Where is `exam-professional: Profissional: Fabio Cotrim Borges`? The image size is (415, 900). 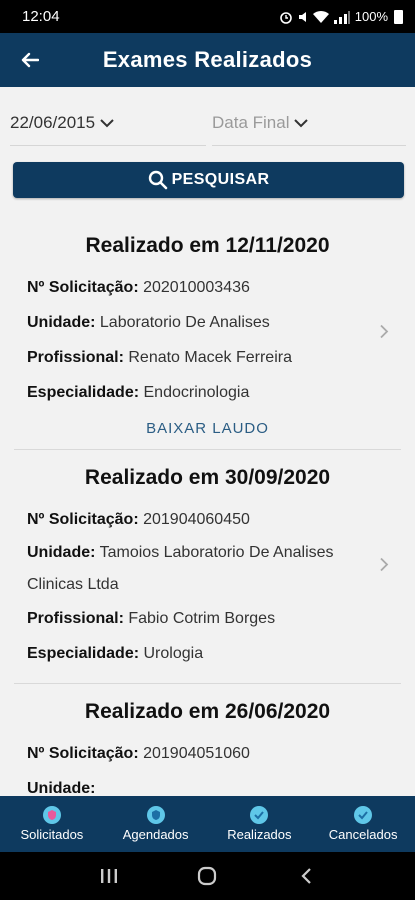
exam-professional: Profissional: Fabio Cotrim Borges is located at coordinates (151, 618).